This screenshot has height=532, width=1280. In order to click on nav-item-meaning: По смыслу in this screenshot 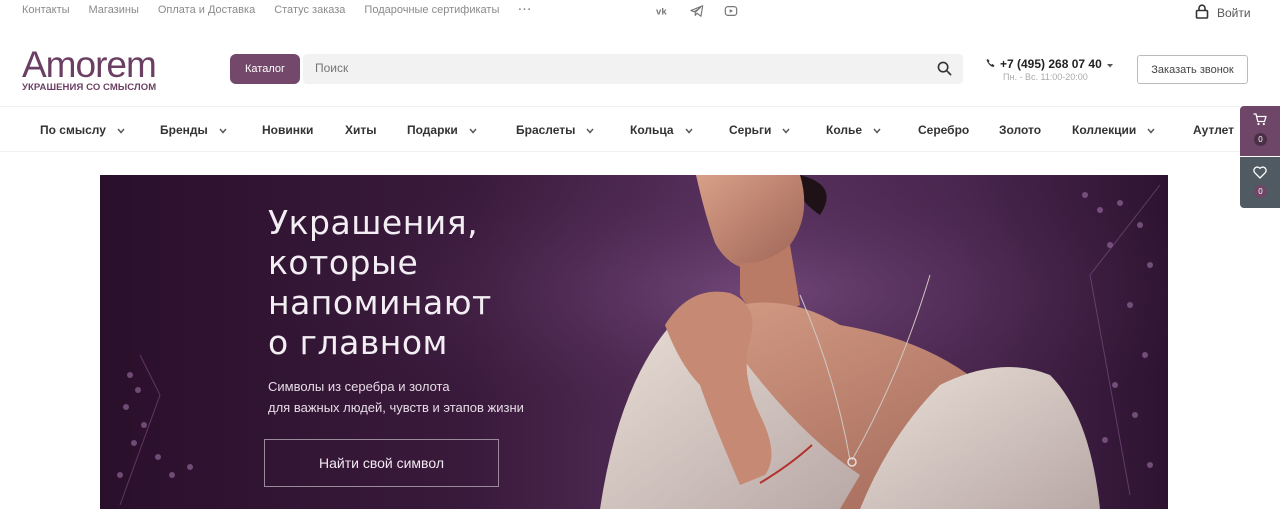, I will do `click(82, 130)`.